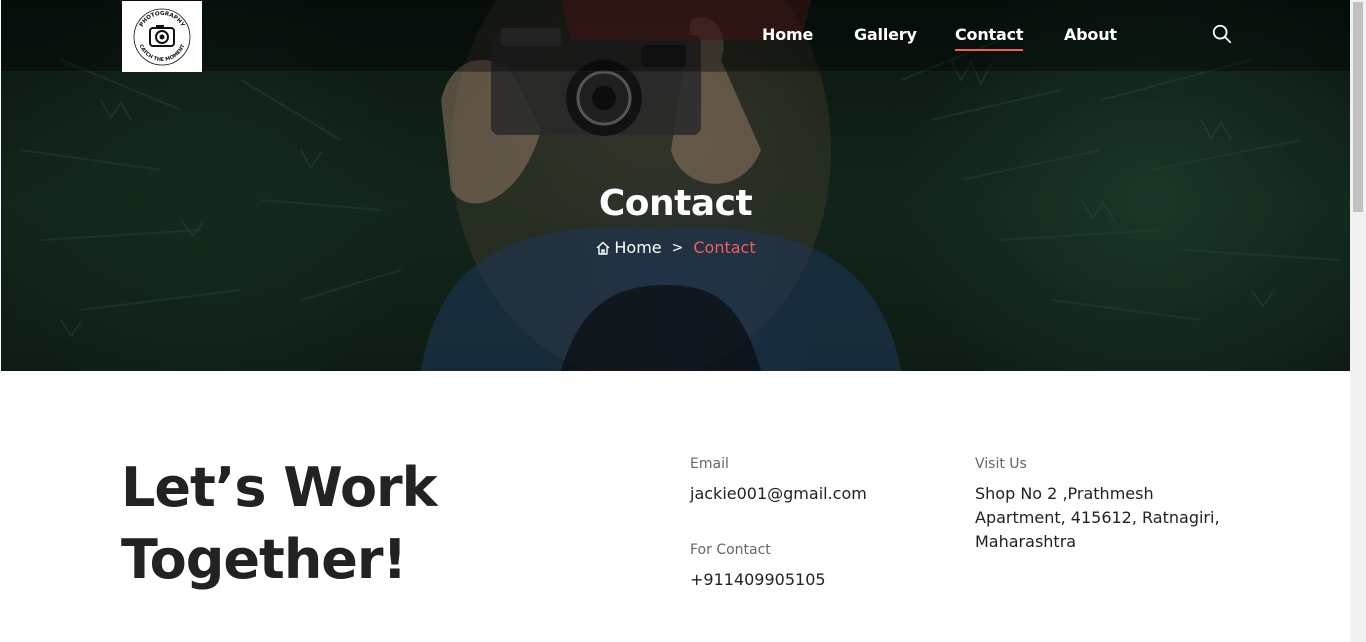  What do you see at coordinates (603, 248) in the screenshot?
I see `home-icon` at bounding box center [603, 248].